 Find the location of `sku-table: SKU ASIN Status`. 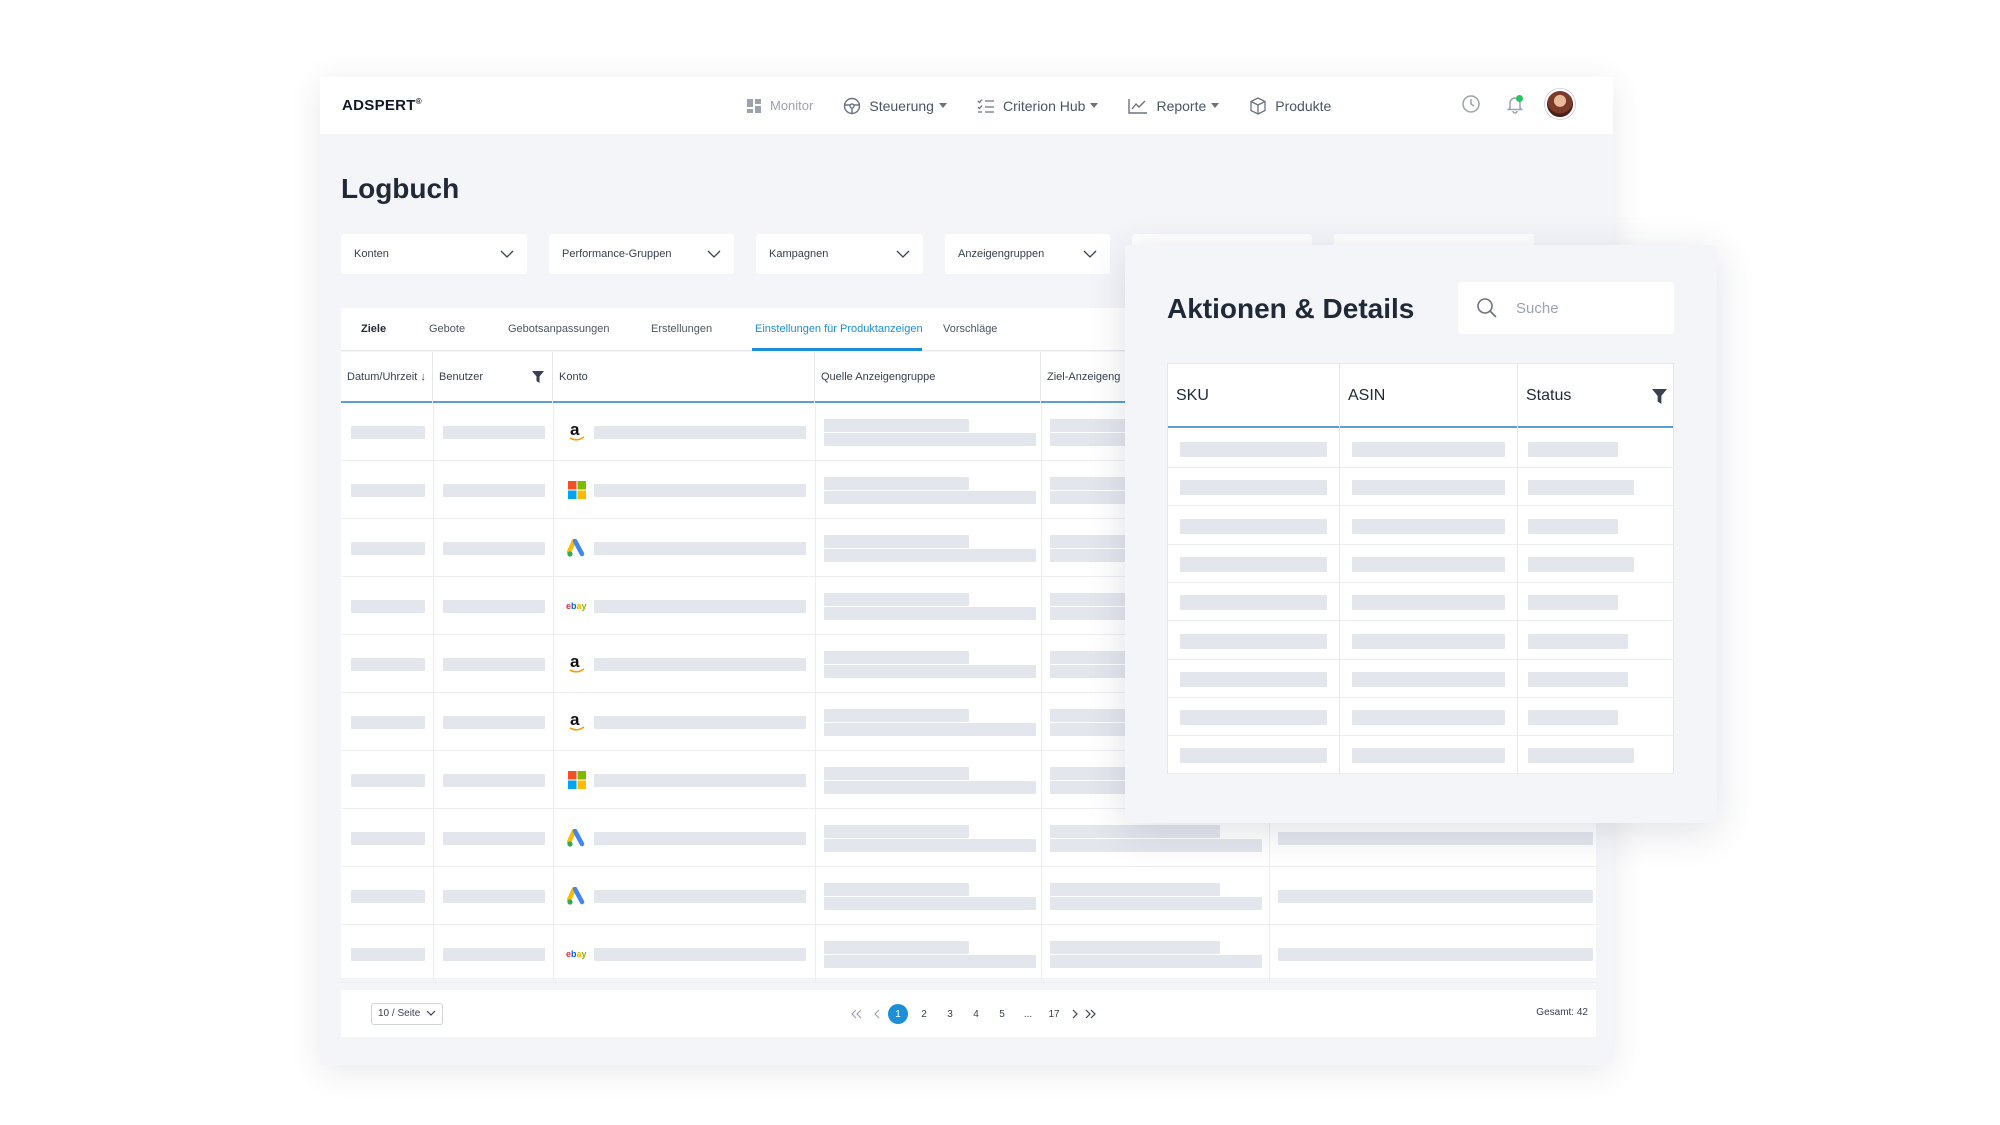

sku-table: SKU ASIN Status is located at coordinates (1420, 569).